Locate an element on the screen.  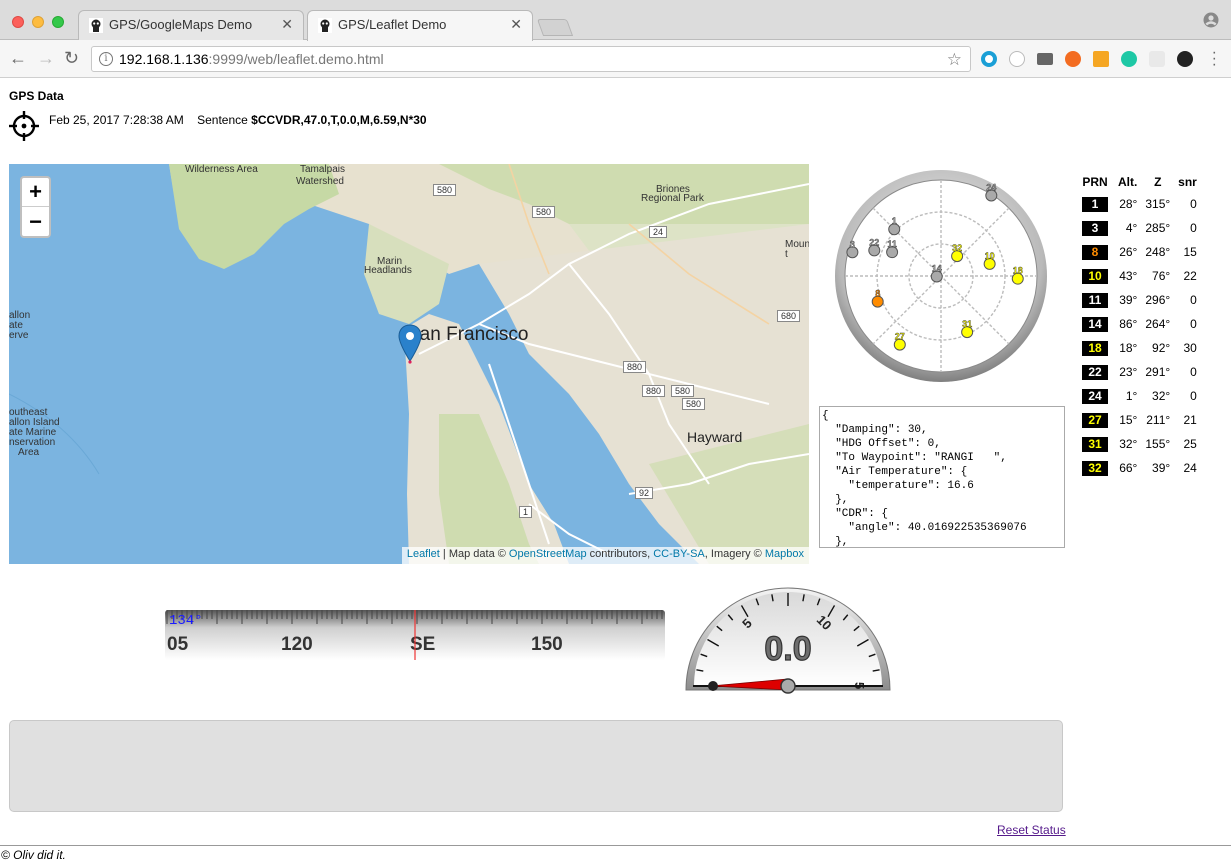
compass-tick-label: 120 is located at coordinates (297, 644).